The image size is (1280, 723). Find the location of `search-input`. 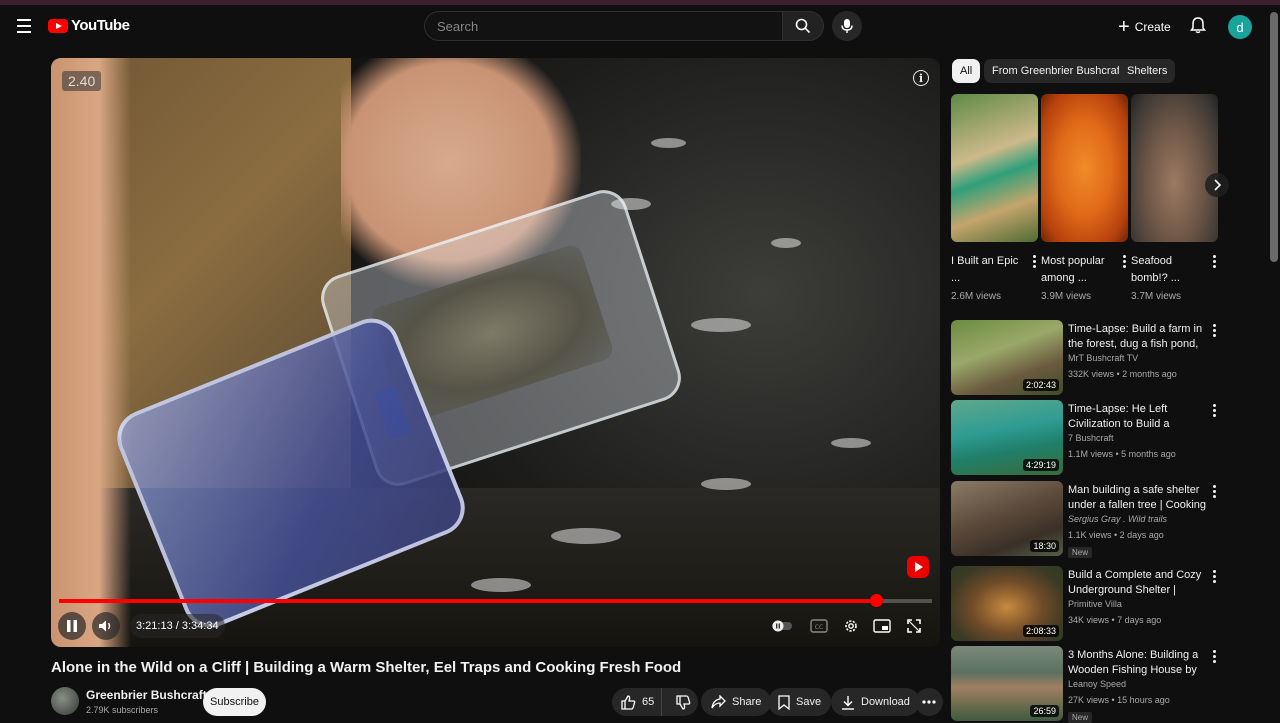

search-input is located at coordinates (603, 26).